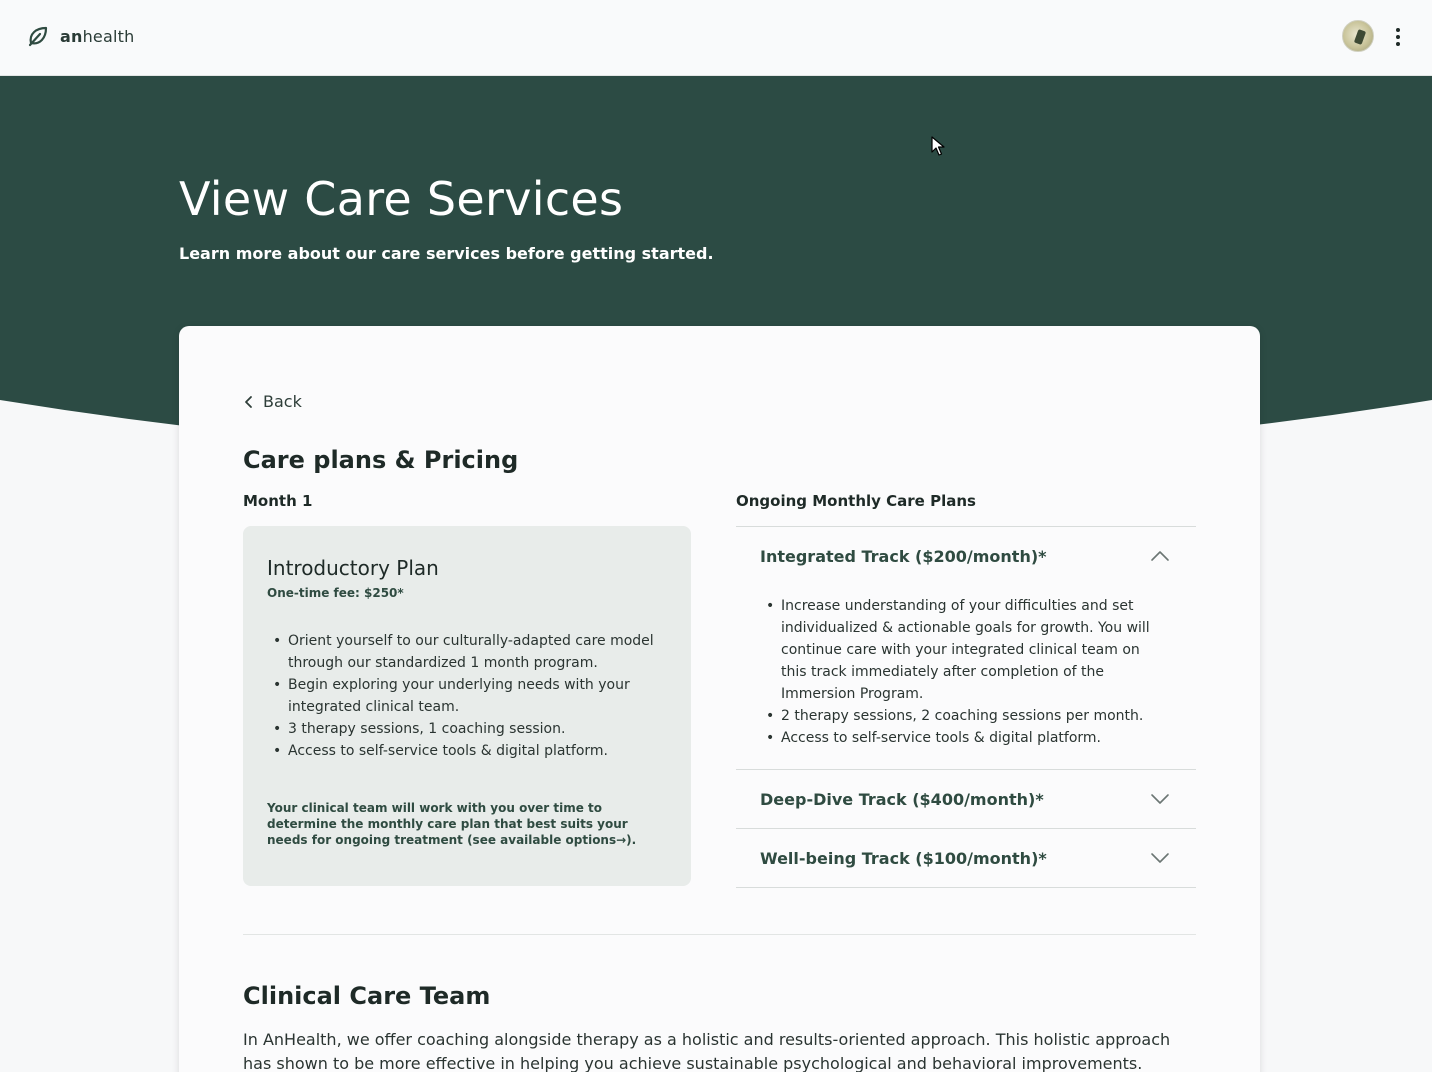  I want to click on track-title: Integrated Track ($200/month)*, so click(903, 556).